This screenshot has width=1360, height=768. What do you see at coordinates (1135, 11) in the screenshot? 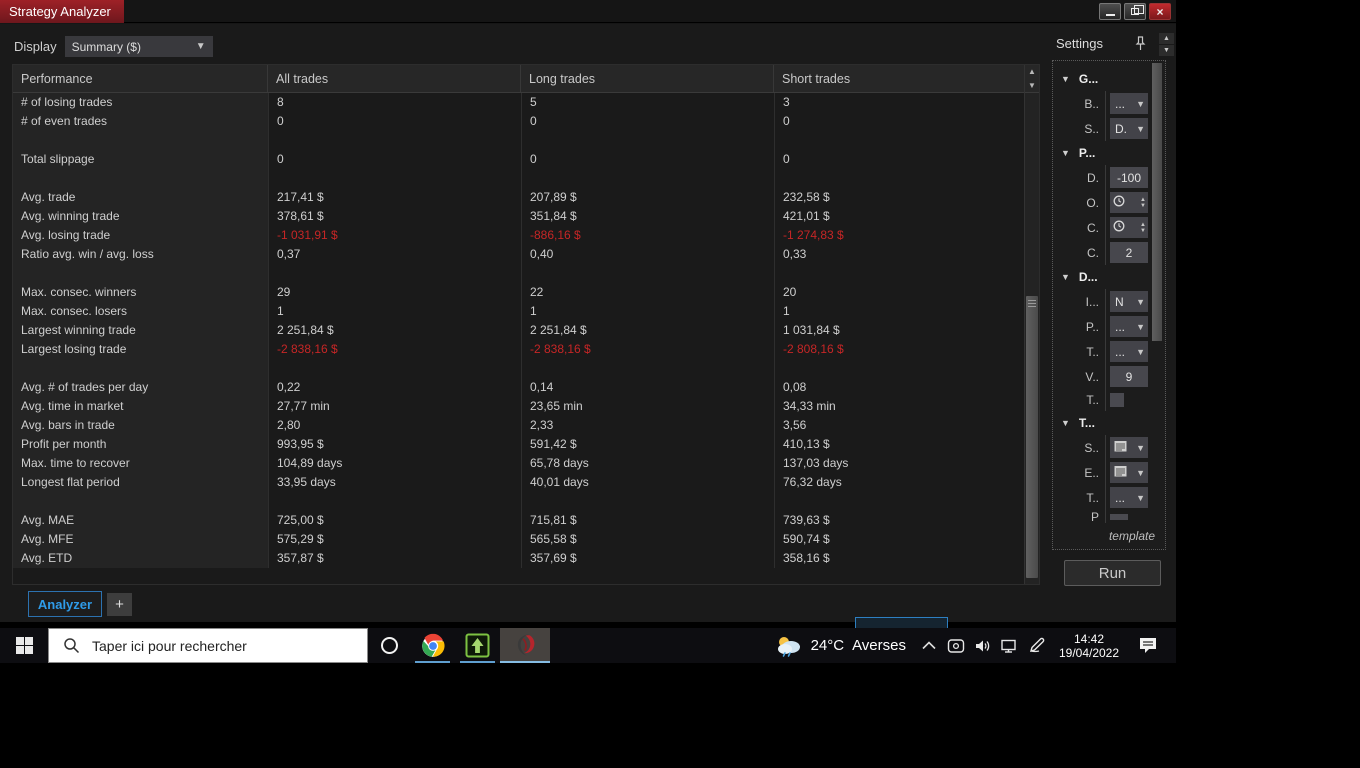
I see `restore-button` at bounding box center [1135, 11].